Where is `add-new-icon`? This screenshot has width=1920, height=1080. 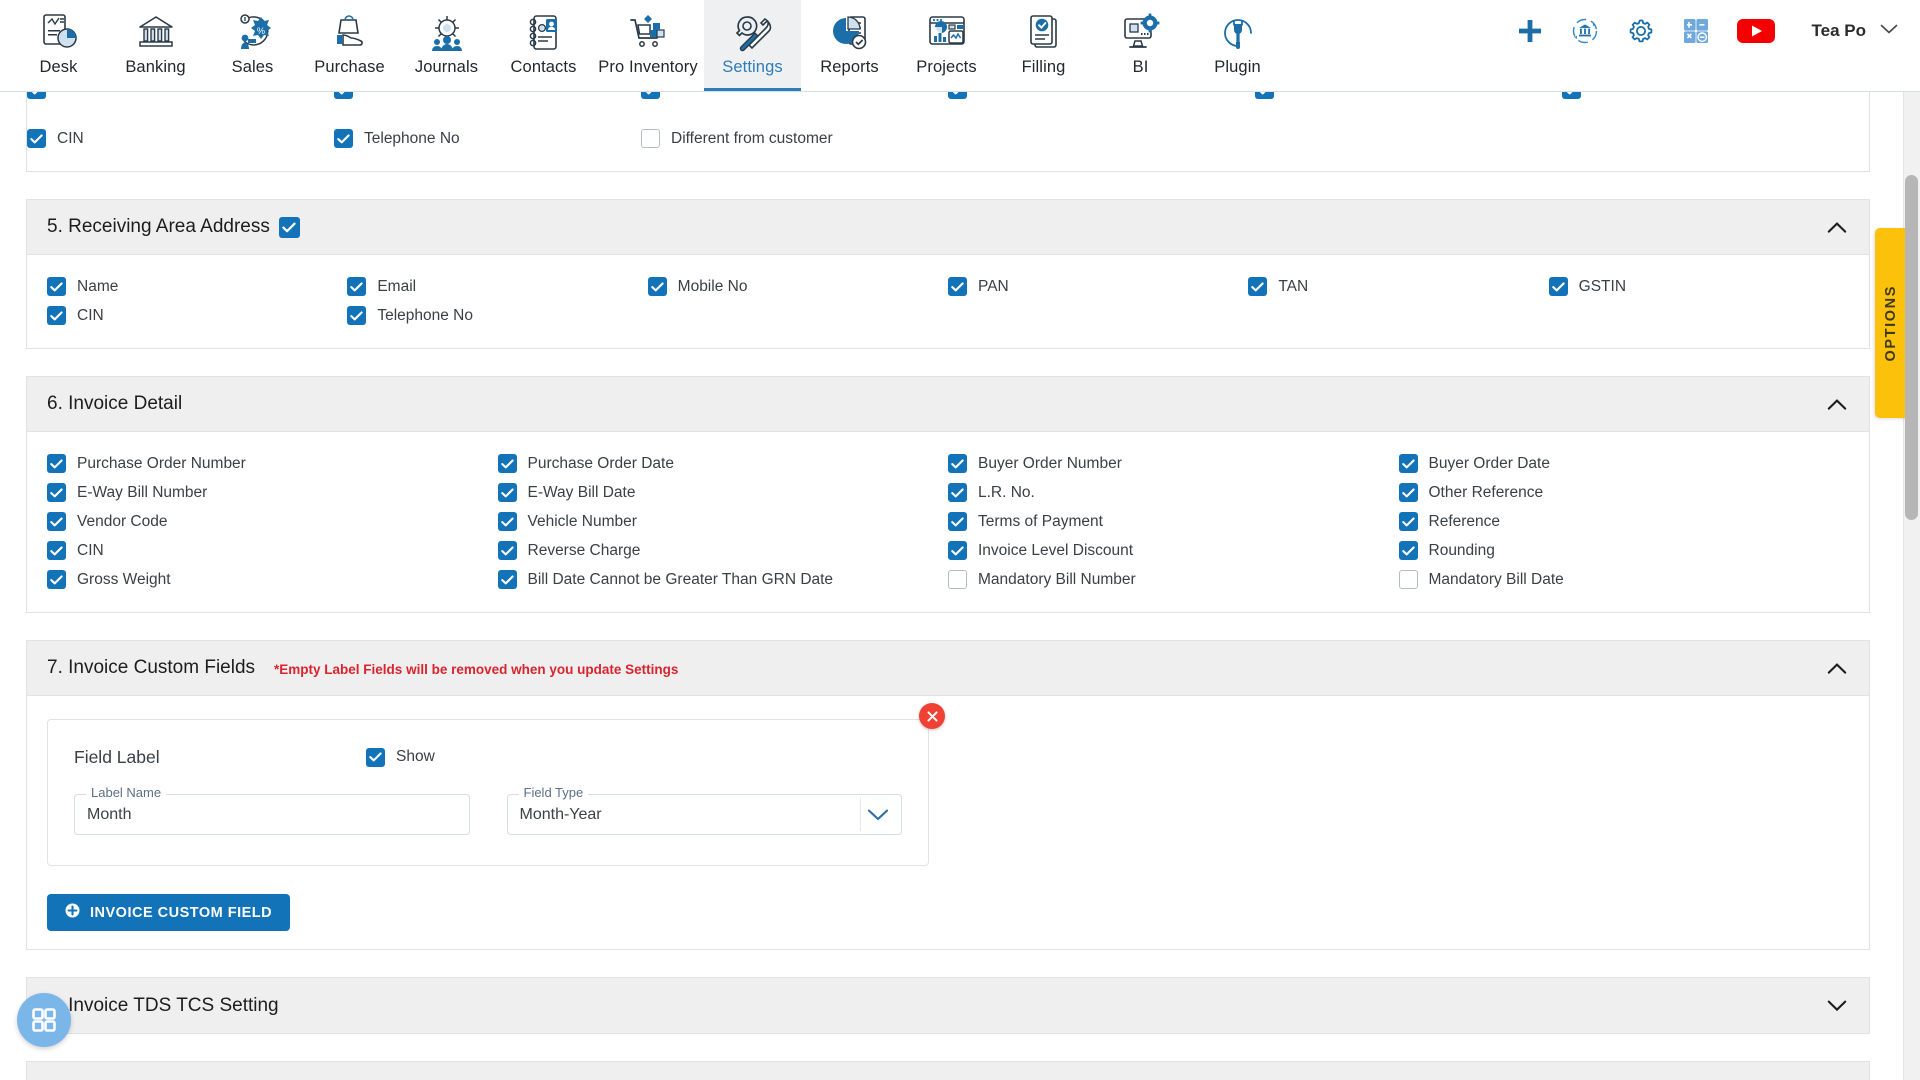 add-new-icon is located at coordinates (1530, 31).